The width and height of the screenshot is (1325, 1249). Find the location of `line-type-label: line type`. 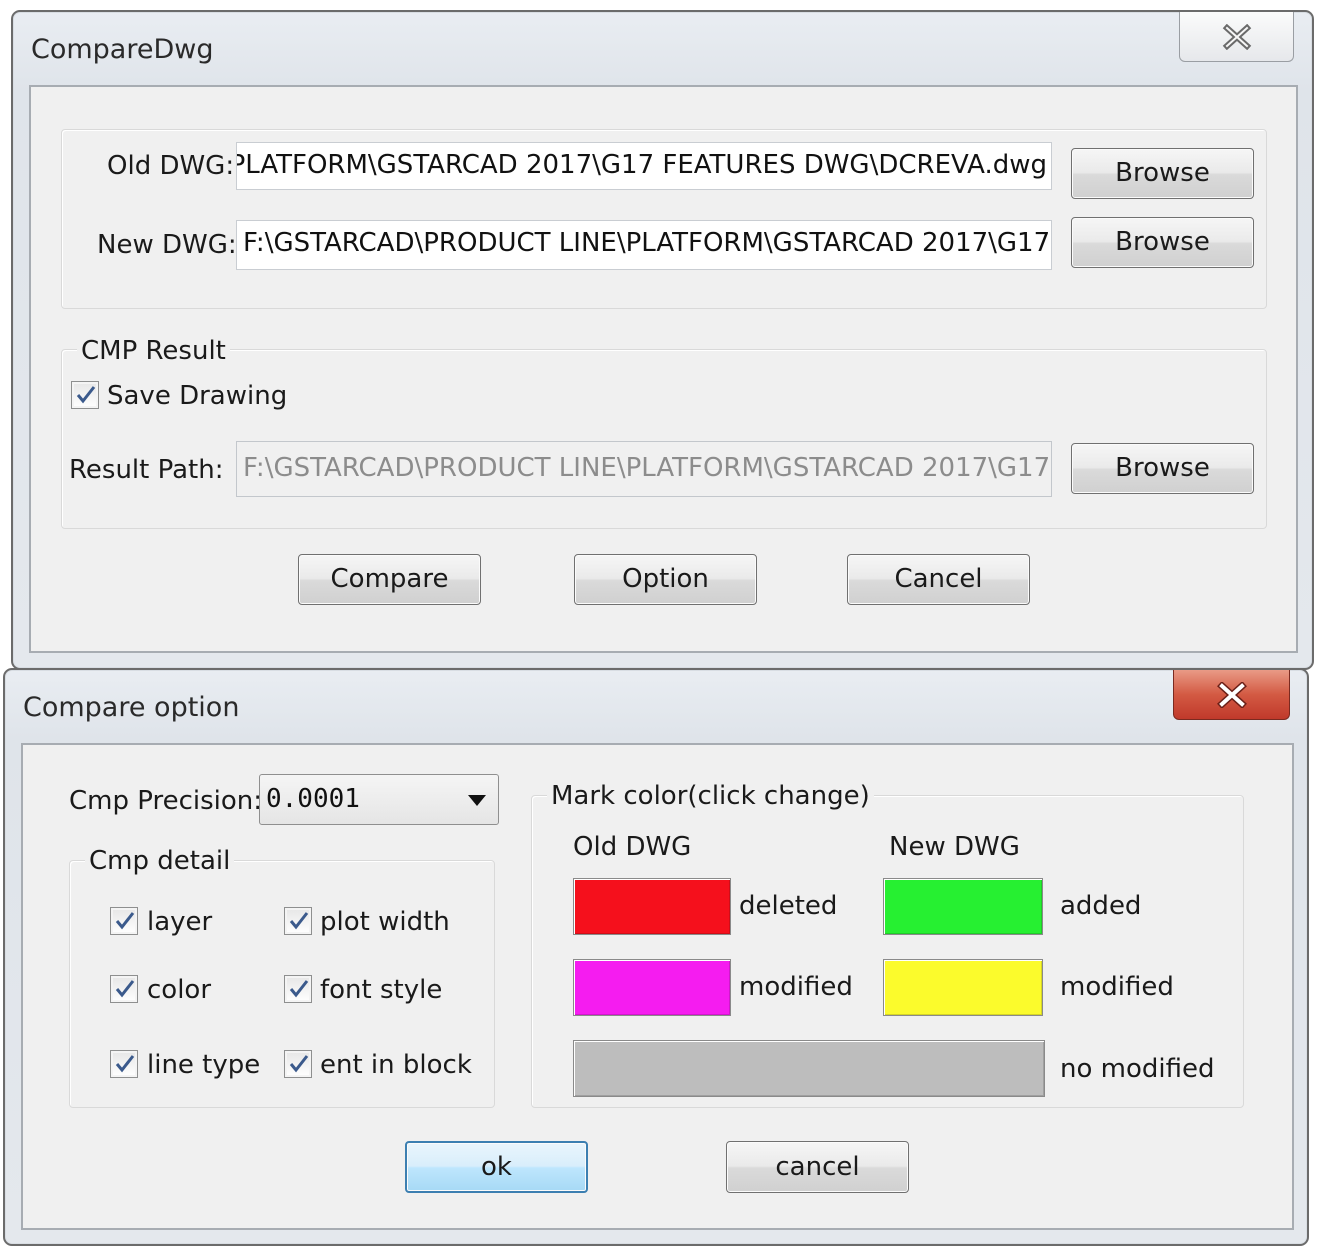

line-type-label: line type is located at coordinates (204, 1065).